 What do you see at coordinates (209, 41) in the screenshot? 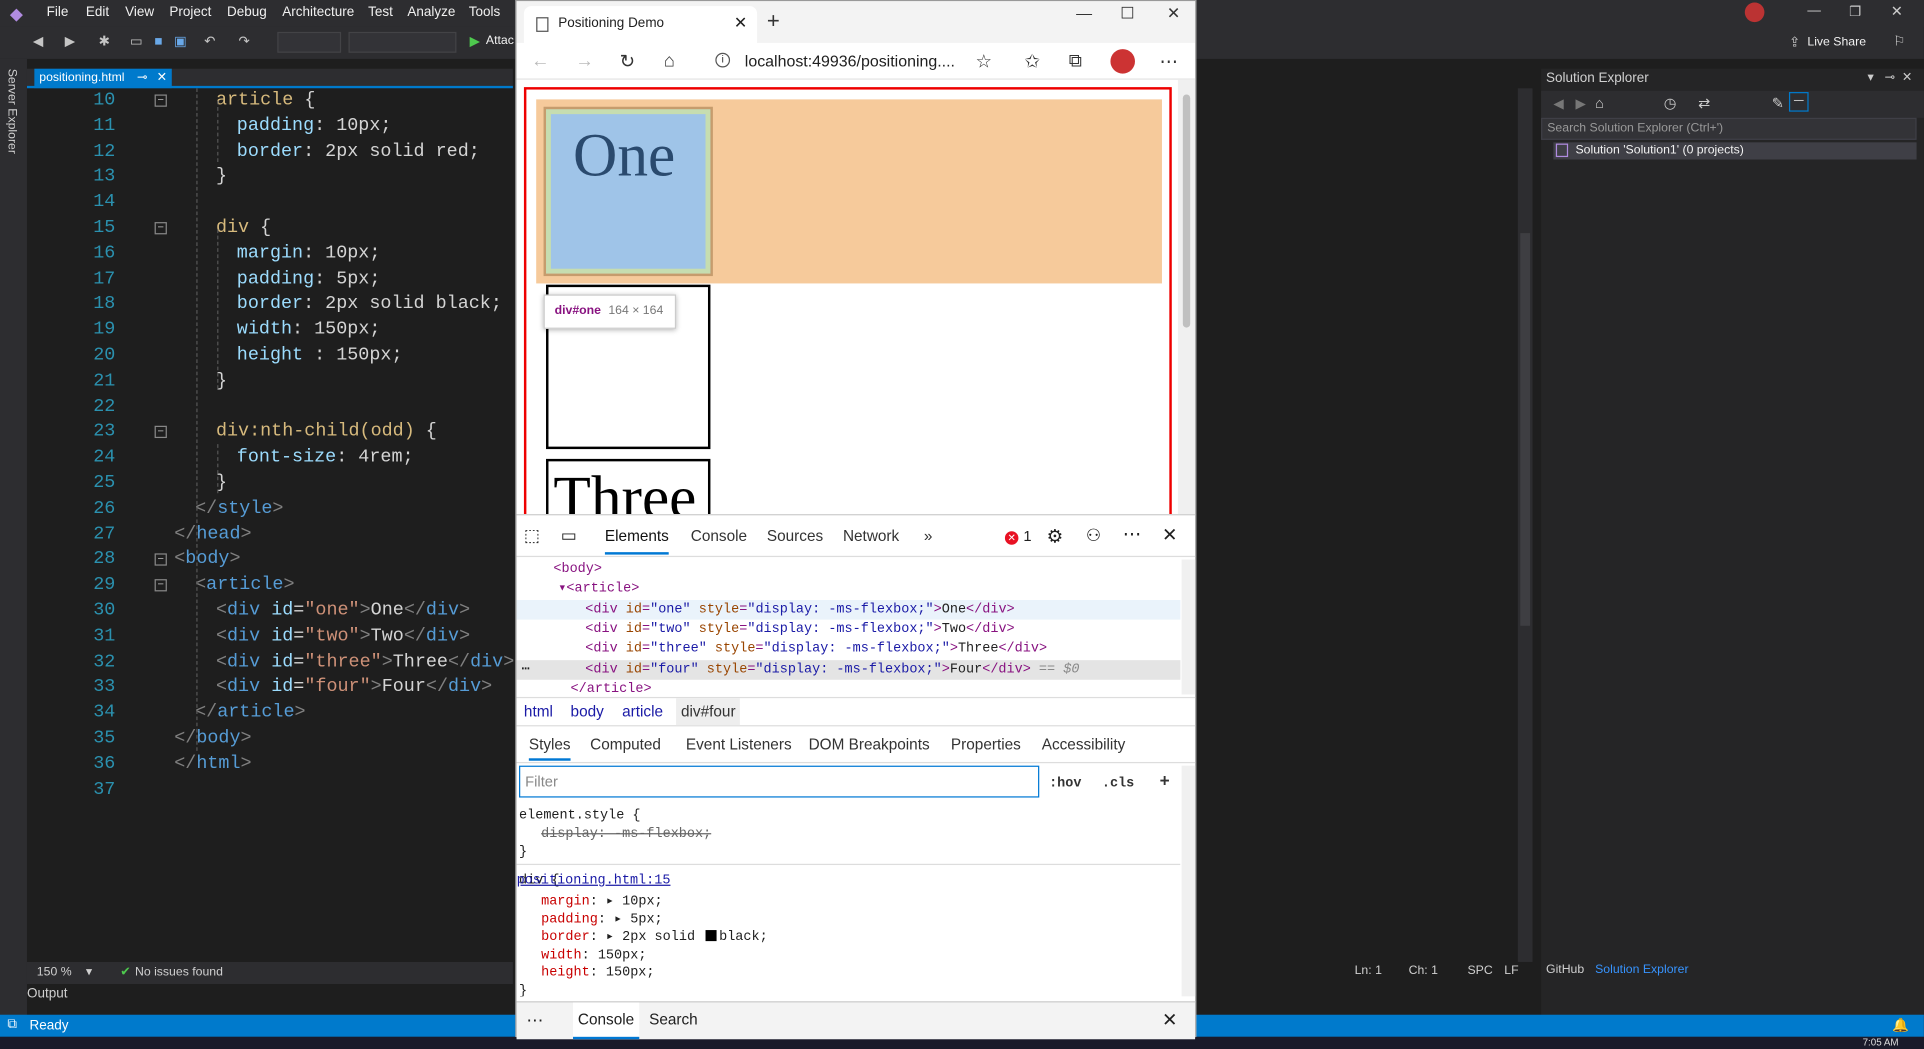
I see `undo-icon: ↶` at bounding box center [209, 41].